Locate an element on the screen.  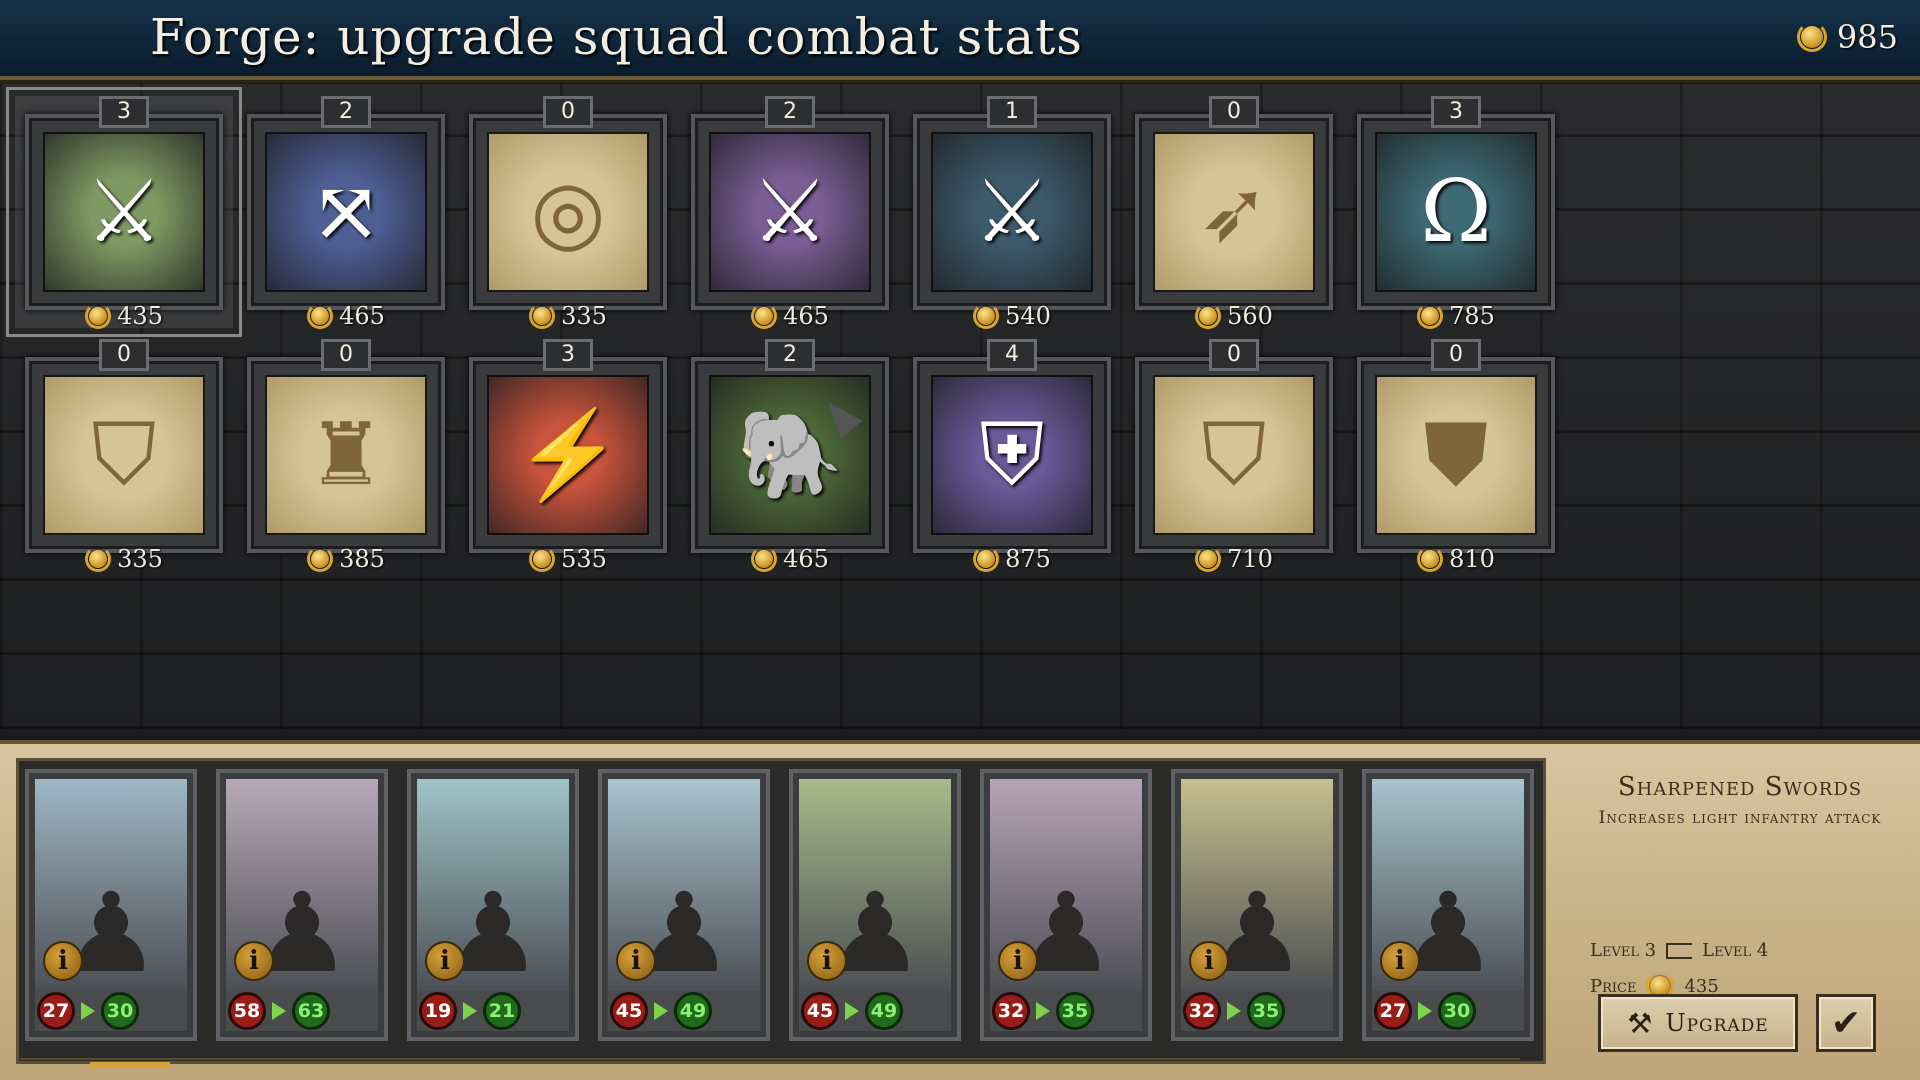
upgrade-price-value: 785 is located at coordinates (1472, 316).